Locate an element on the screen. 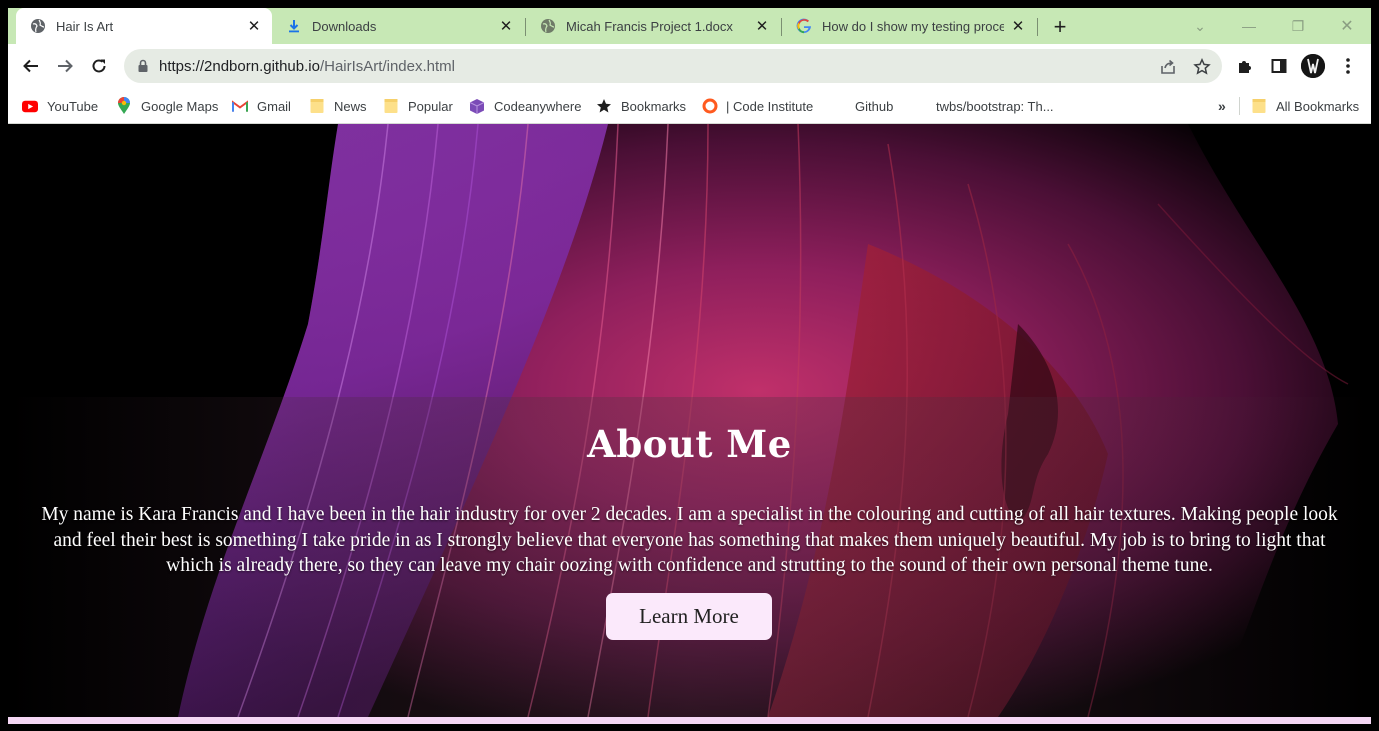 This screenshot has height=731, width=1379. all-bookmarks-button: All Bookmarks is located at coordinates (1305, 106).